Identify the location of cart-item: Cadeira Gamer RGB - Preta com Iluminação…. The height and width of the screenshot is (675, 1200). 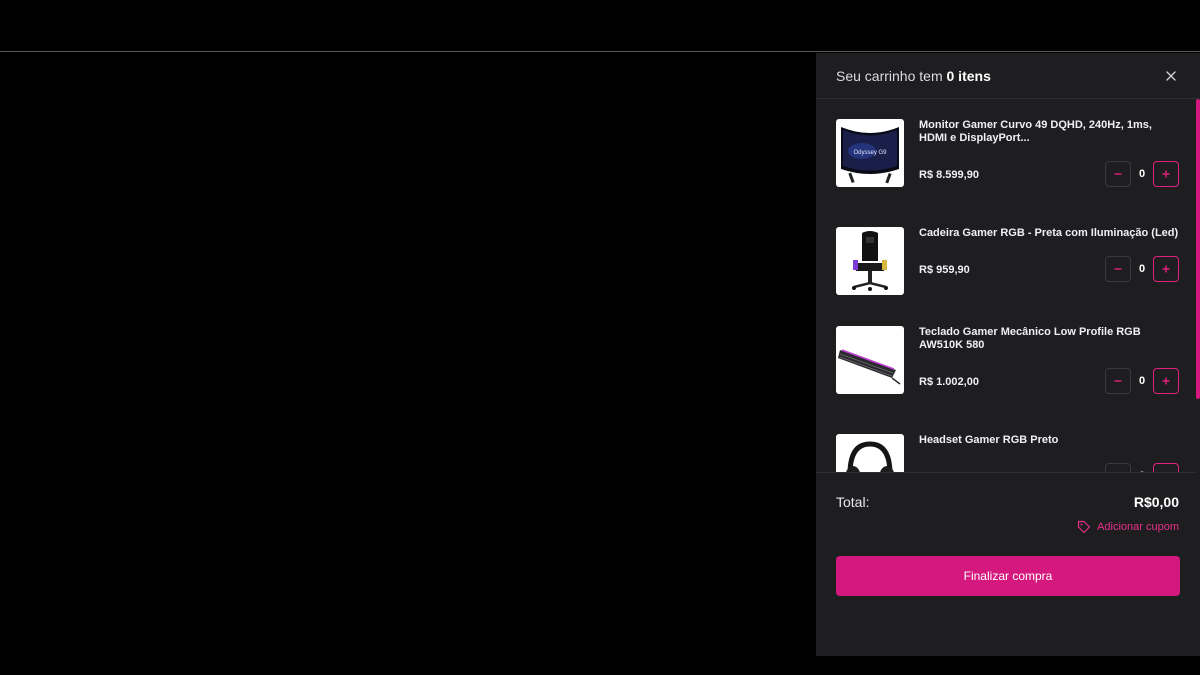
(1007, 261).